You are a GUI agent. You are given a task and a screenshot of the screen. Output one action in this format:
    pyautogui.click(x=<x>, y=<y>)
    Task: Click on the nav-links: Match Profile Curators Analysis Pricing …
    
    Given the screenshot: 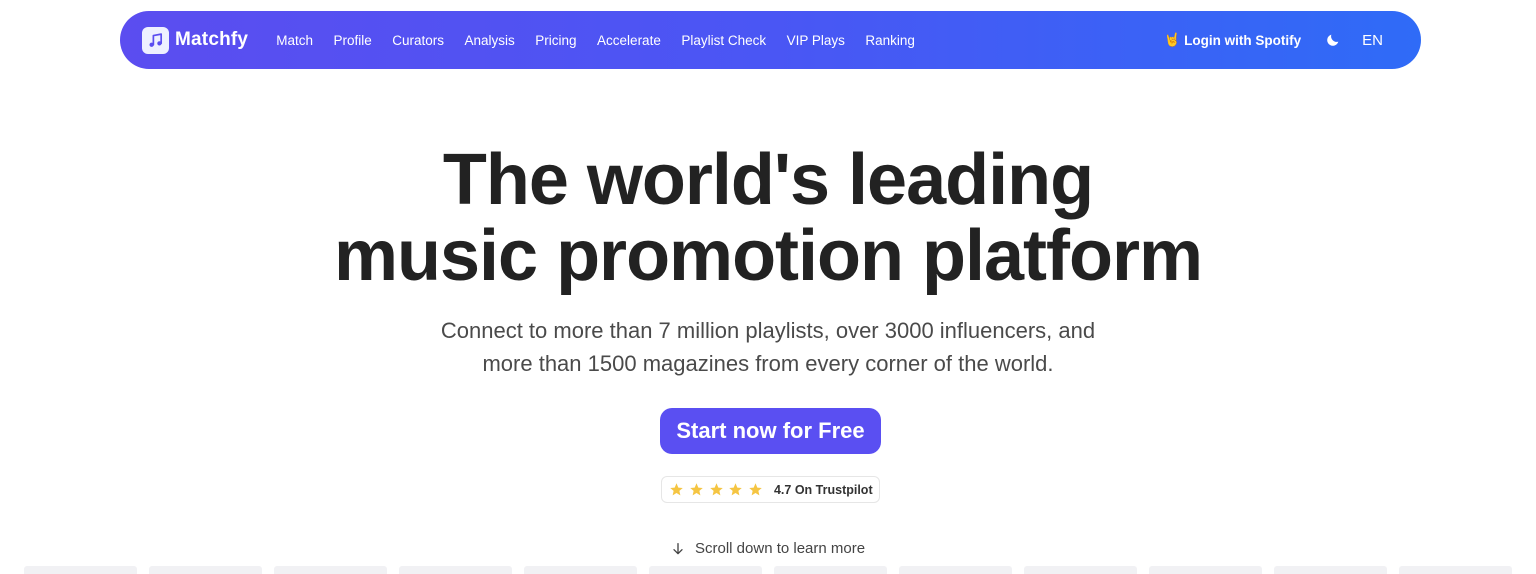 What is the action you would take?
    pyautogui.click(x=605, y=40)
    